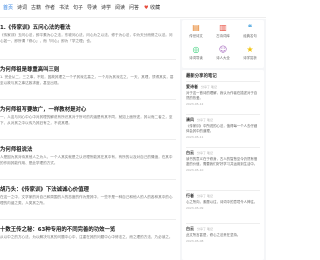 This screenshot has width=320, height=260. I want to click on note-date: 2023-05-08, so click(195, 241).